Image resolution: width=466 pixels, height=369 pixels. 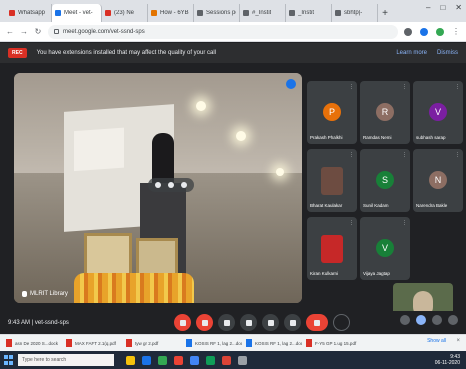 What do you see at coordinates (226, 360) in the screenshot?
I see `powerpoint-icon` at bounding box center [226, 360].